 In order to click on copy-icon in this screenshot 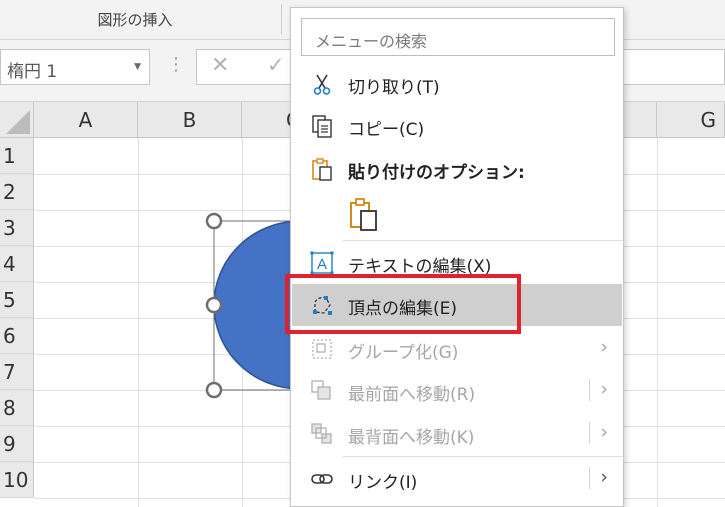, I will do `click(322, 126)`.